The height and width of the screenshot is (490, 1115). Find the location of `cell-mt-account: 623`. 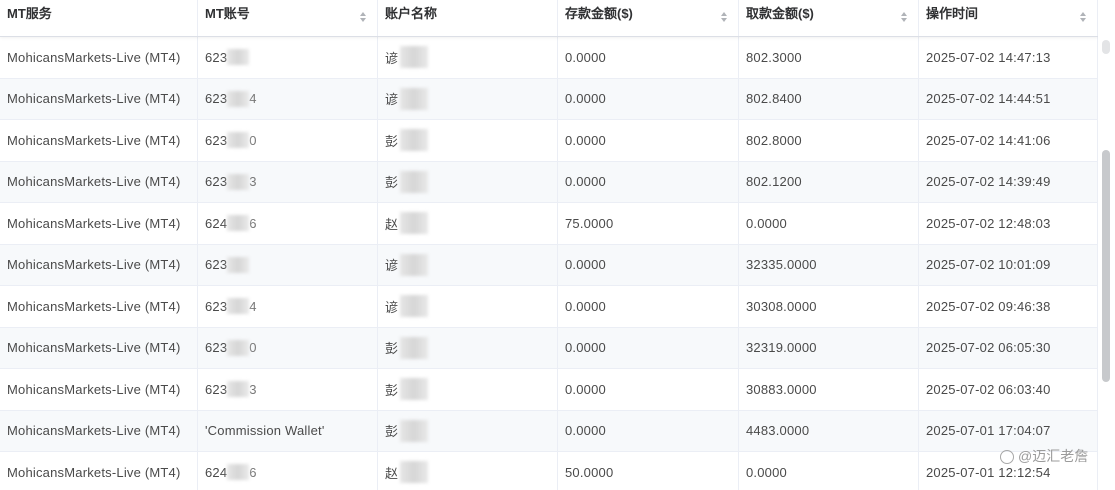

cell-mt-account: 623 is located at coordinates (288, 264).